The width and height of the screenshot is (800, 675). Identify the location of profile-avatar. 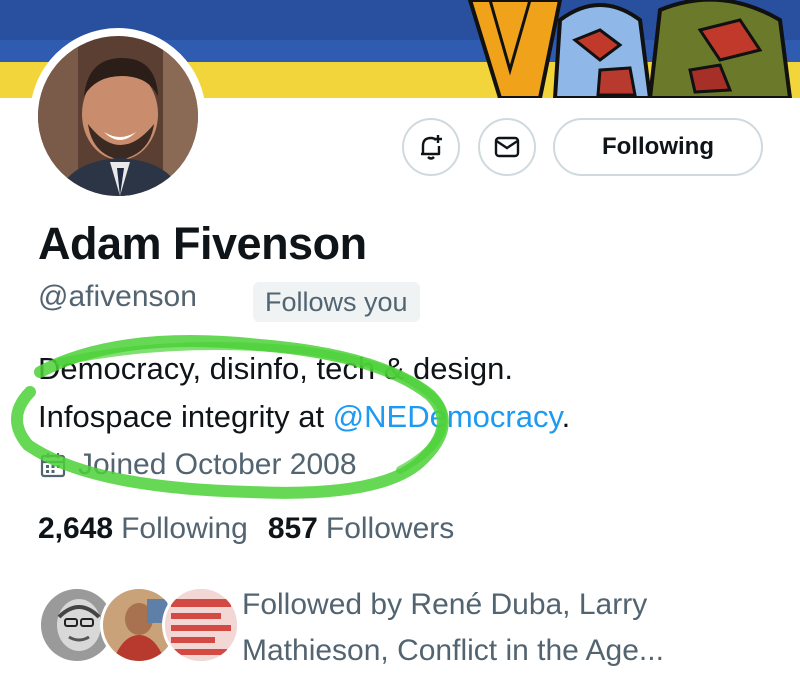
(118, 116).